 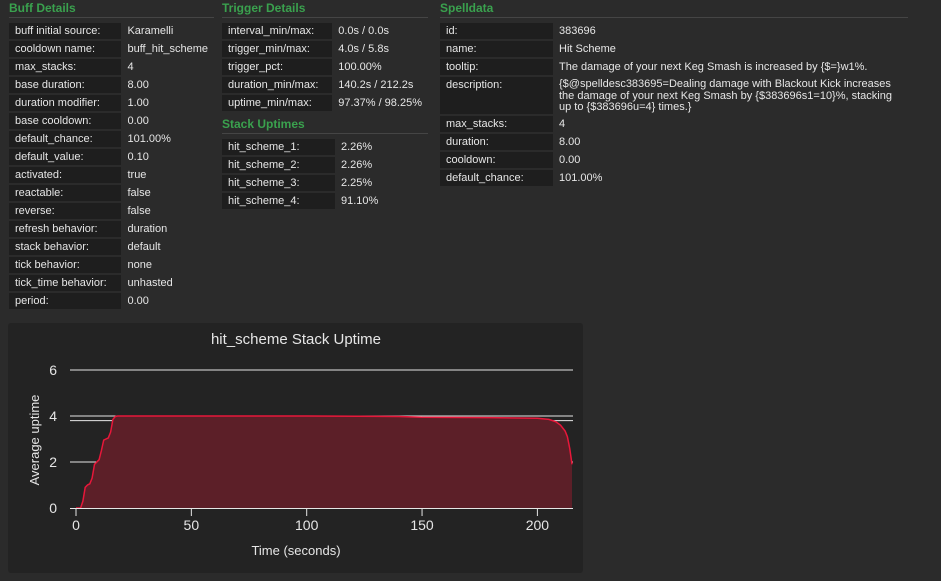 What do you see at coordinates (150, 283) in the screenshot?
I see `kv-value: unhasted` at bounding box center [150, 283].